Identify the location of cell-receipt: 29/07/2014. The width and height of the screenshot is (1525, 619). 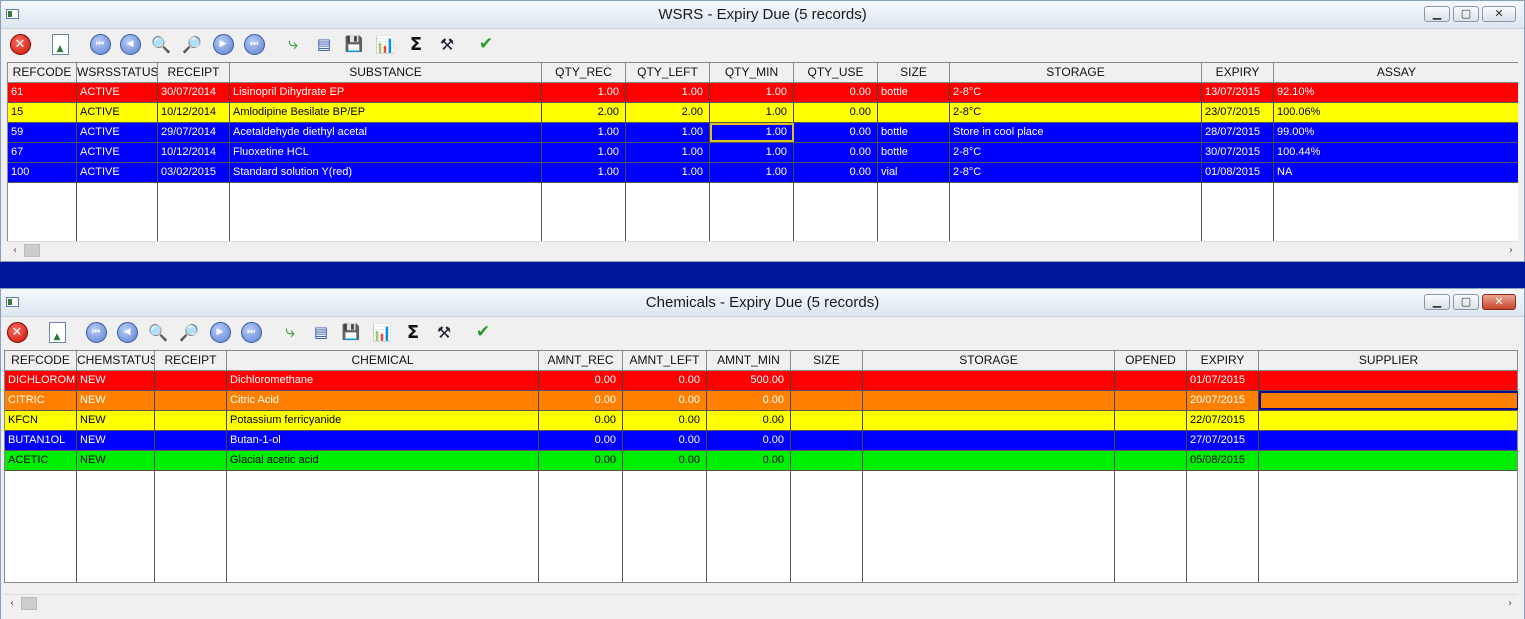
(194, 132).